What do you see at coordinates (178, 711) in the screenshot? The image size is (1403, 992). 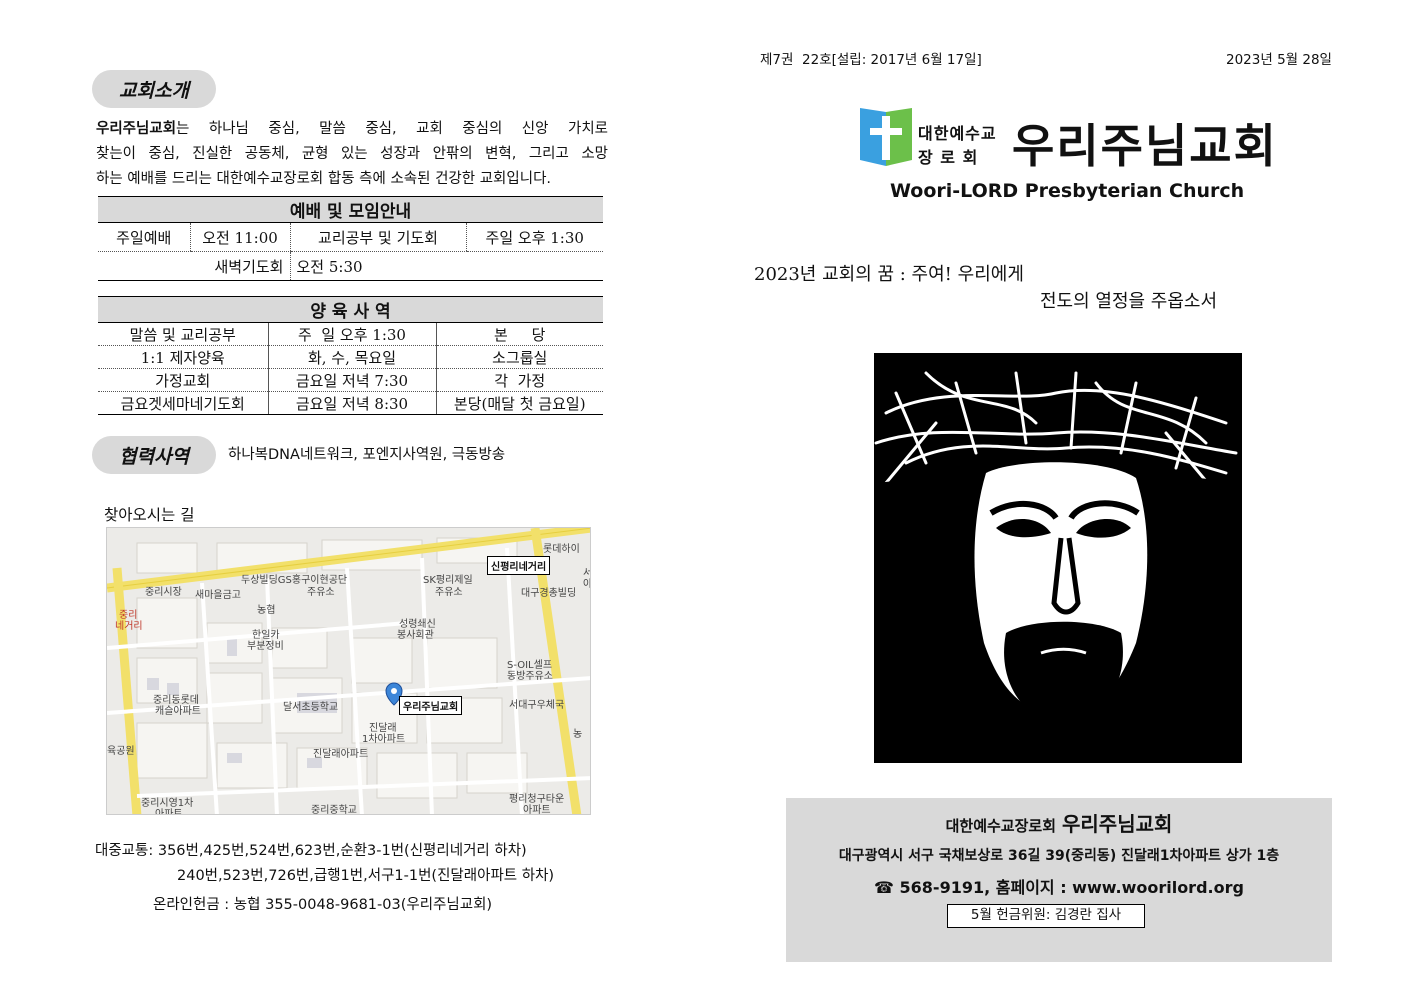 I see `map-label: 캐슬아파트` at bounding box center [178, 711].